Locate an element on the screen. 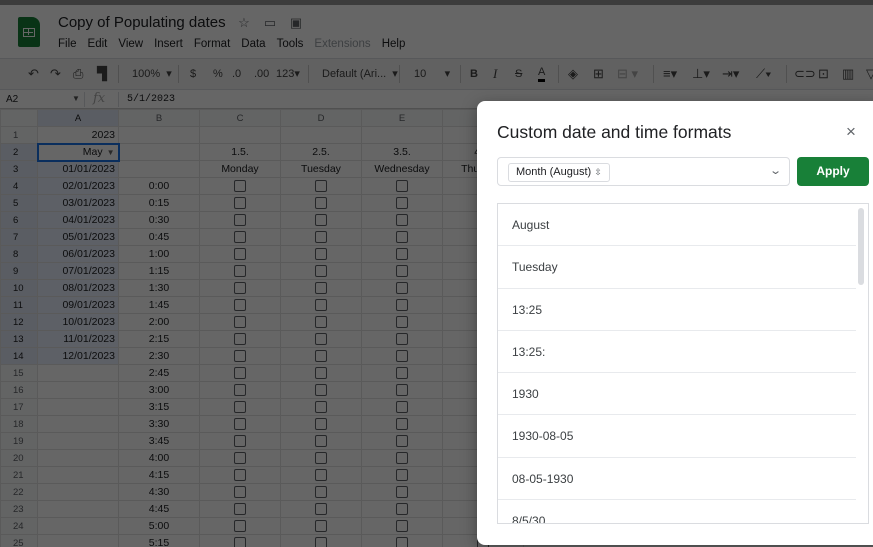  dialog-title: Custom date and time formats is located at coordinates (614, 132).